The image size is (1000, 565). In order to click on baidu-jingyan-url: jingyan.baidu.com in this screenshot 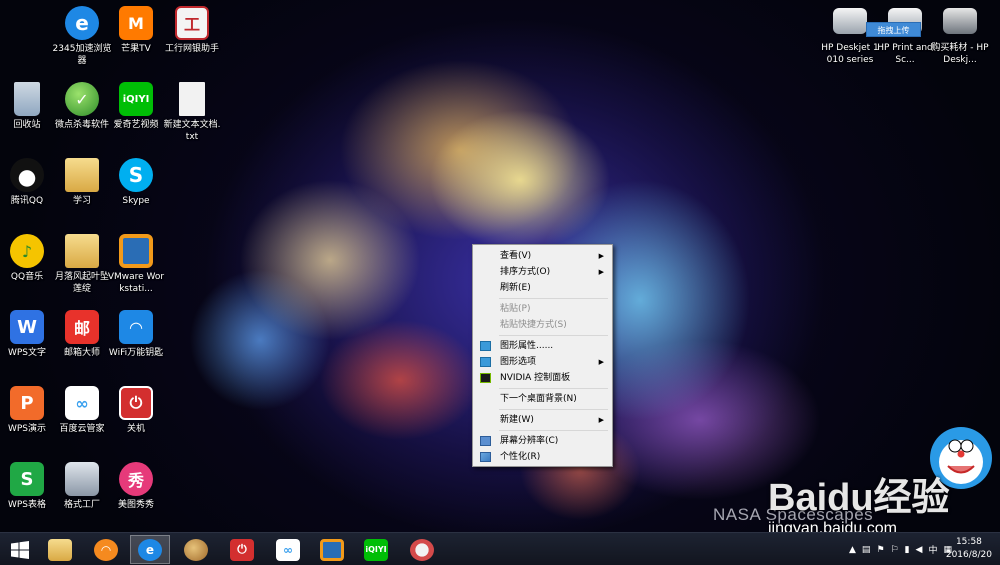, I will do `click(832, 526)`.